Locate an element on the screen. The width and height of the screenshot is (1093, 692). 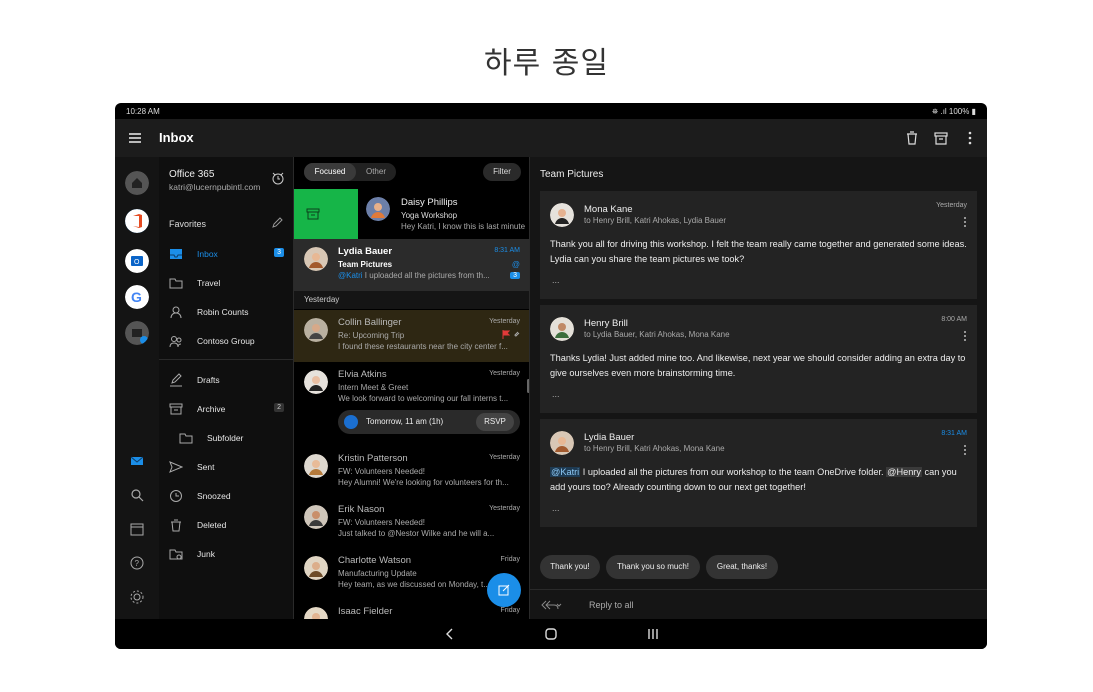
google-account-icon: G is located at coordinates (137, 297).